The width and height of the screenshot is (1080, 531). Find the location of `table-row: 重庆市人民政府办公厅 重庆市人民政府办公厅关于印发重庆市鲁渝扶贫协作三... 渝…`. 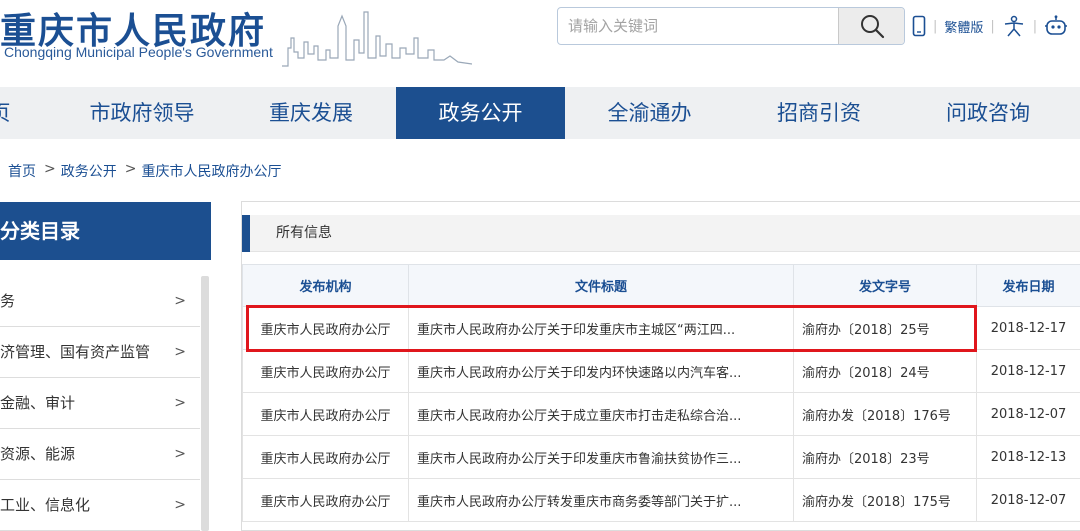

table-row: 重庆市人民政府办公厅 重庆市人民政府办公厅关于印发重庆市鲁渝扶贫协作三... 渝… is located at coordinates (661, 457).